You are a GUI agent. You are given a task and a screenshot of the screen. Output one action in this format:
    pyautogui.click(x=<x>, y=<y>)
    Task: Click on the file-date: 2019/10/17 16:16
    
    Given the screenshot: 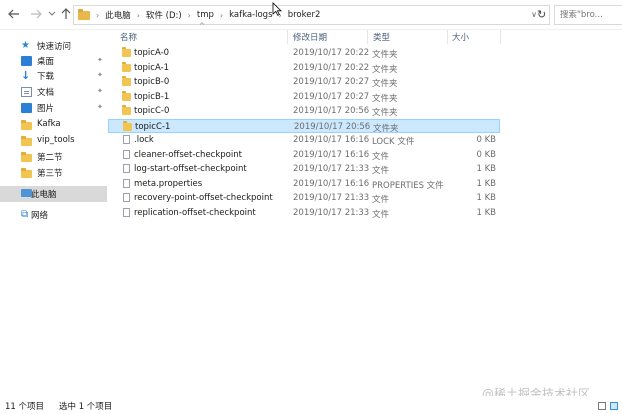 What is the action you would take?
    pyautogui.click(x=331, y=154)
    